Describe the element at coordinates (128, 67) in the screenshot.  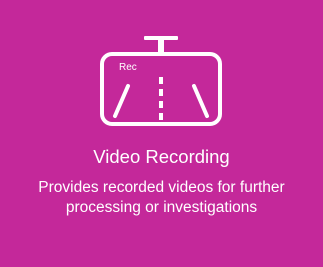
I see `rec-label: Rec` at that location.